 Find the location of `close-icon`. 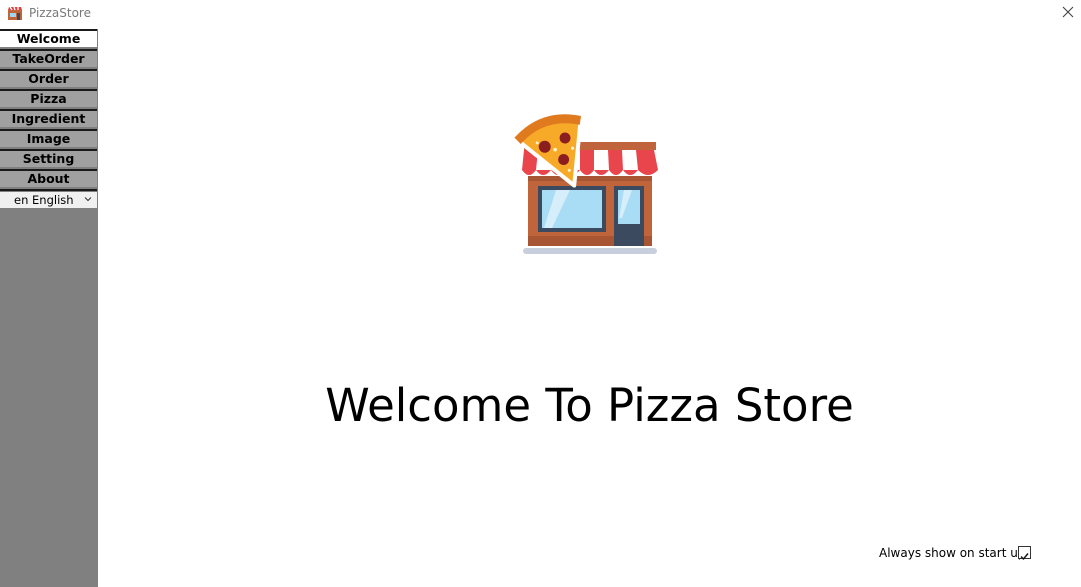

close-icon is located at coordinates (1068, 13).